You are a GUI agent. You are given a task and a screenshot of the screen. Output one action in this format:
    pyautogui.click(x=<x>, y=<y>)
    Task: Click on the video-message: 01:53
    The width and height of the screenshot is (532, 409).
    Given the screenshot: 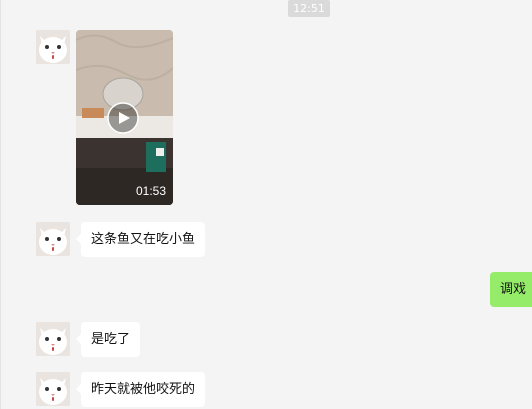 What is the action you would take?
    pyautogui.click(x=124, y=117)
    